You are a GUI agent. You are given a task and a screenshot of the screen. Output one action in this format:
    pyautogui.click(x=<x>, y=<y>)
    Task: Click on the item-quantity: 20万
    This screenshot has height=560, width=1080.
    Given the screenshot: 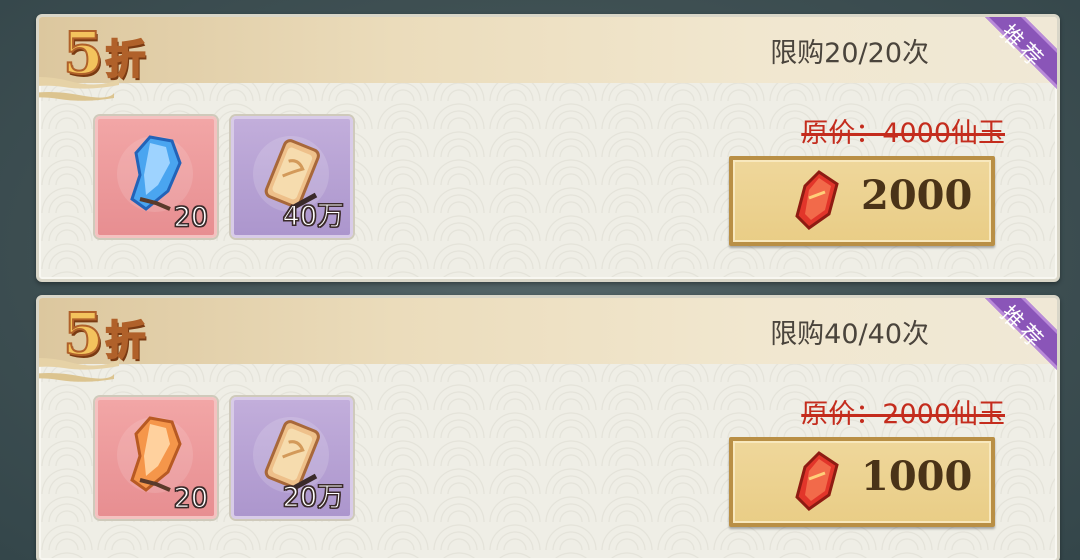 What is the action you would take?
    pyautogui.click(x=313, y=498)
    